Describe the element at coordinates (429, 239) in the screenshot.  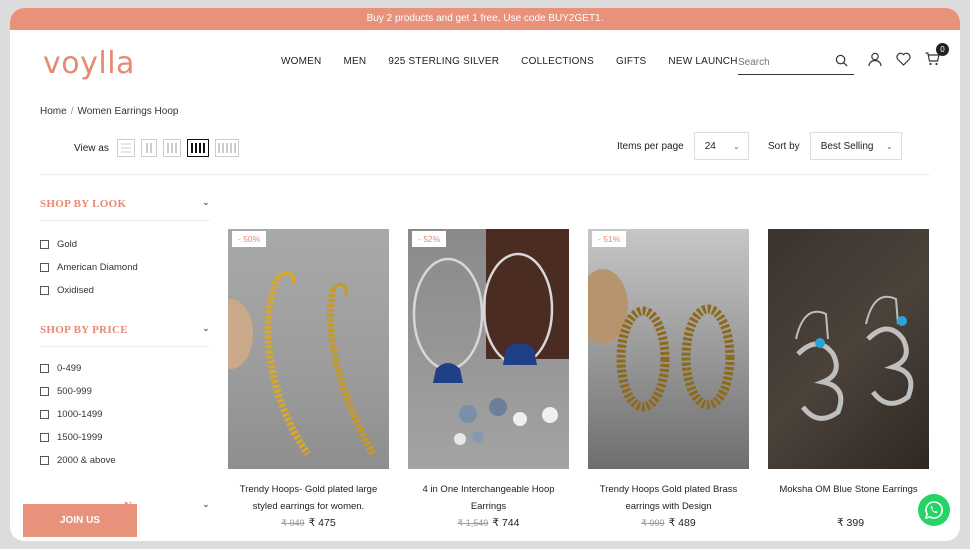
I see `discount-badge: - 52%` at that location.